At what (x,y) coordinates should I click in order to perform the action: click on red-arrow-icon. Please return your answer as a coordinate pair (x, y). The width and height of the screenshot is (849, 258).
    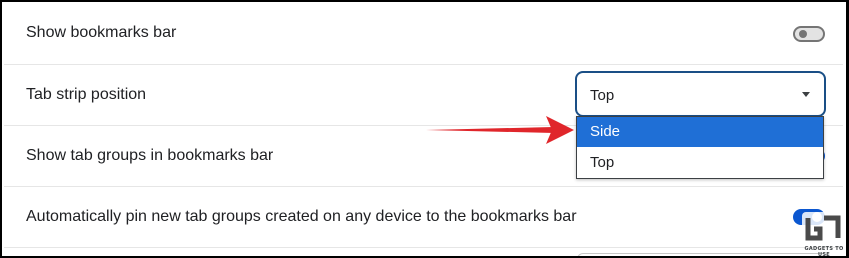
    Looking at the image, I should click on (500, 130).